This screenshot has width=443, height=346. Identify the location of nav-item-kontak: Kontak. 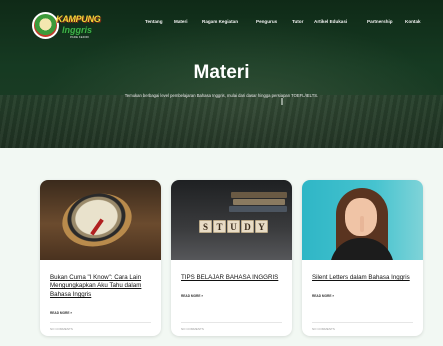
(413, 21).